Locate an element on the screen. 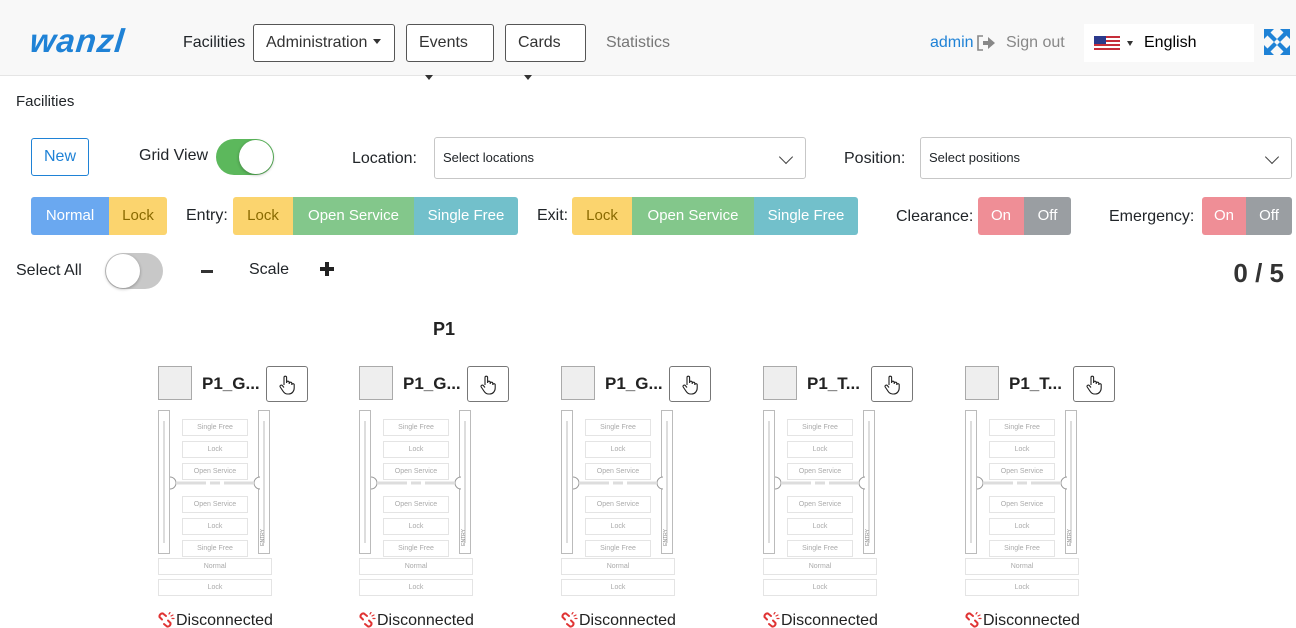 The image size is (1296, 628). language-selector: English is located at coordinates (1169, 43).